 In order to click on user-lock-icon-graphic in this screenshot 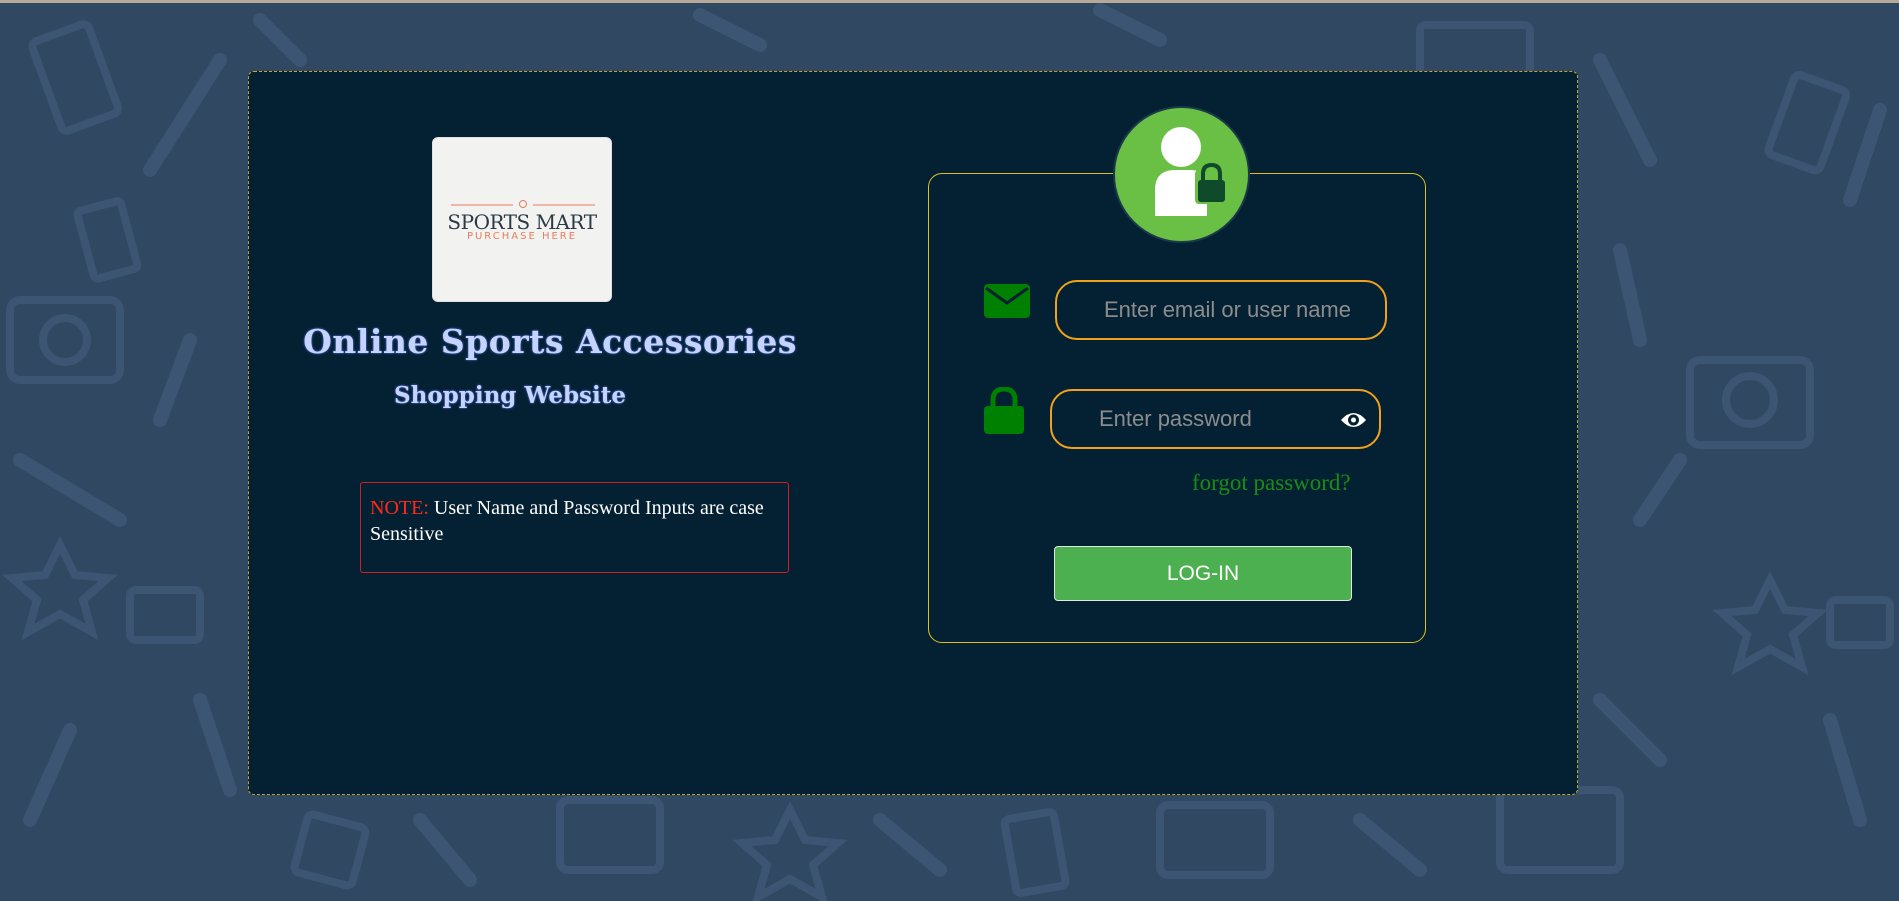, I will do `click(1191, 171)`.